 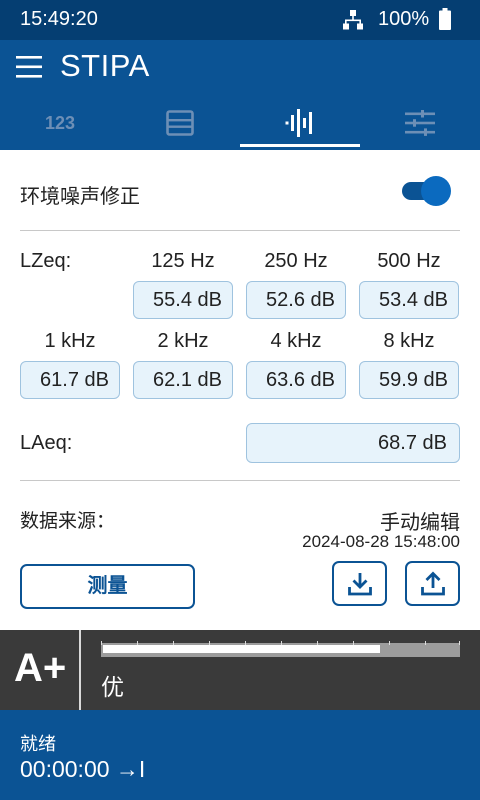 I want to click on ambient-correction-toggle, so click(x=425, y=191).